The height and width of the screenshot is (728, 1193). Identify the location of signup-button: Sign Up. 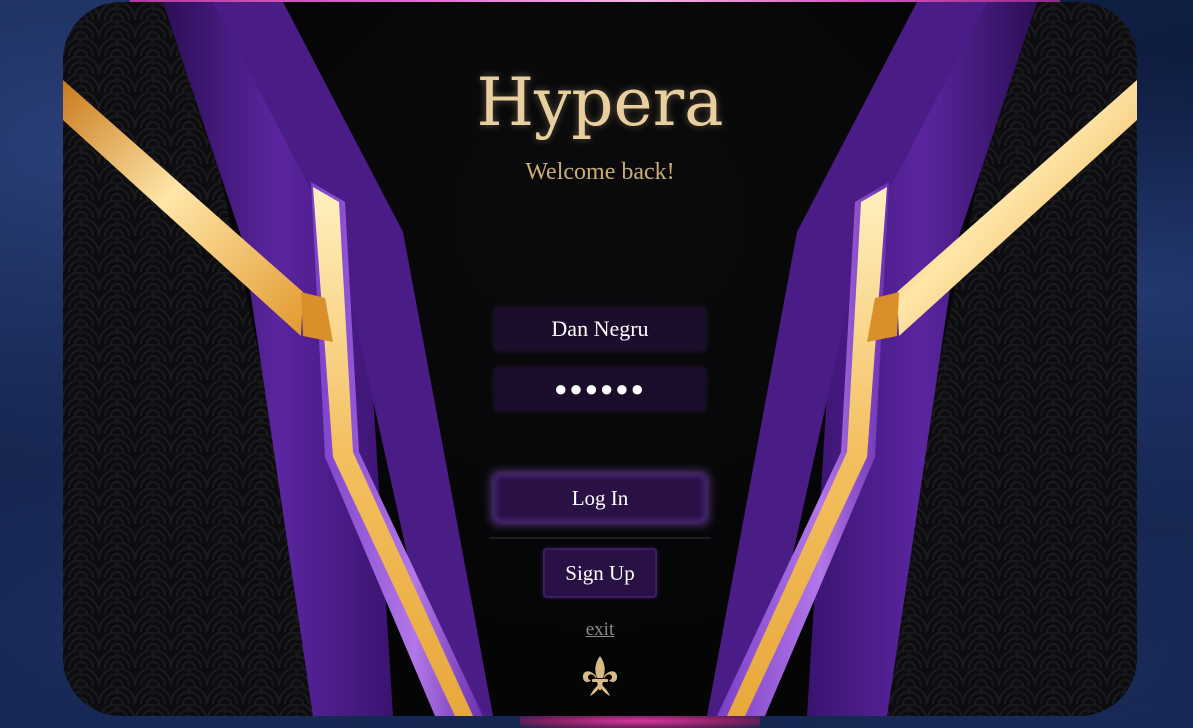
(600, 573).